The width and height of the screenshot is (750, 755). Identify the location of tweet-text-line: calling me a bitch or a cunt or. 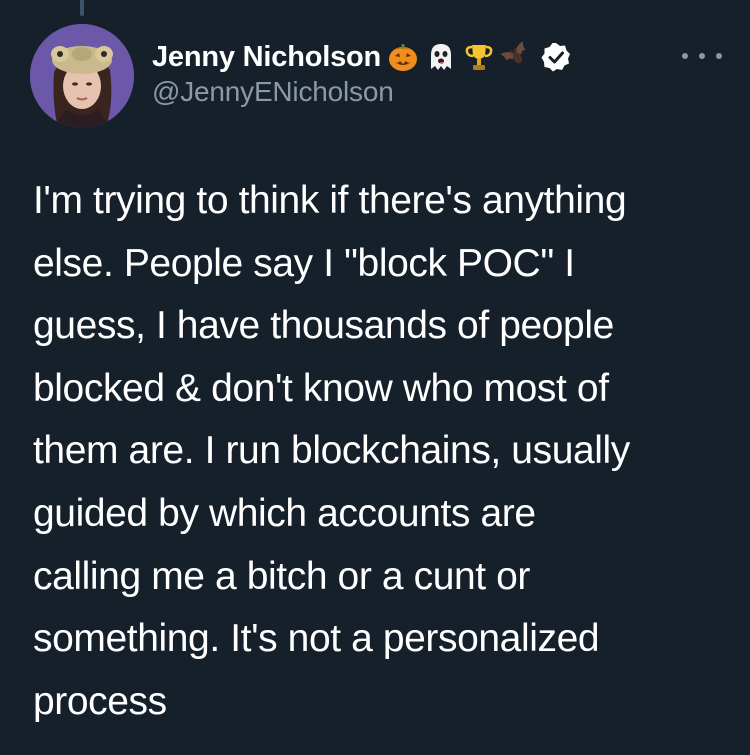
(282, 576).